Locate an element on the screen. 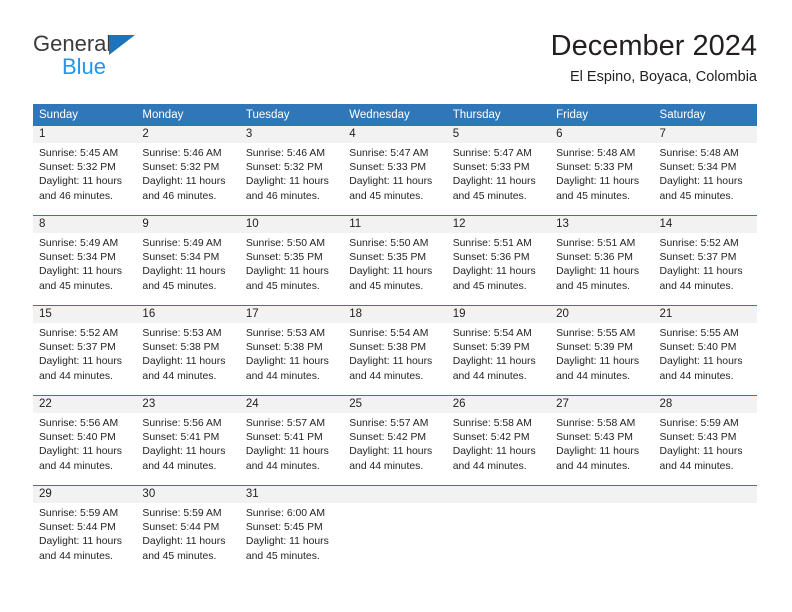  day-number: 2 is located at coordinates (187, 134).